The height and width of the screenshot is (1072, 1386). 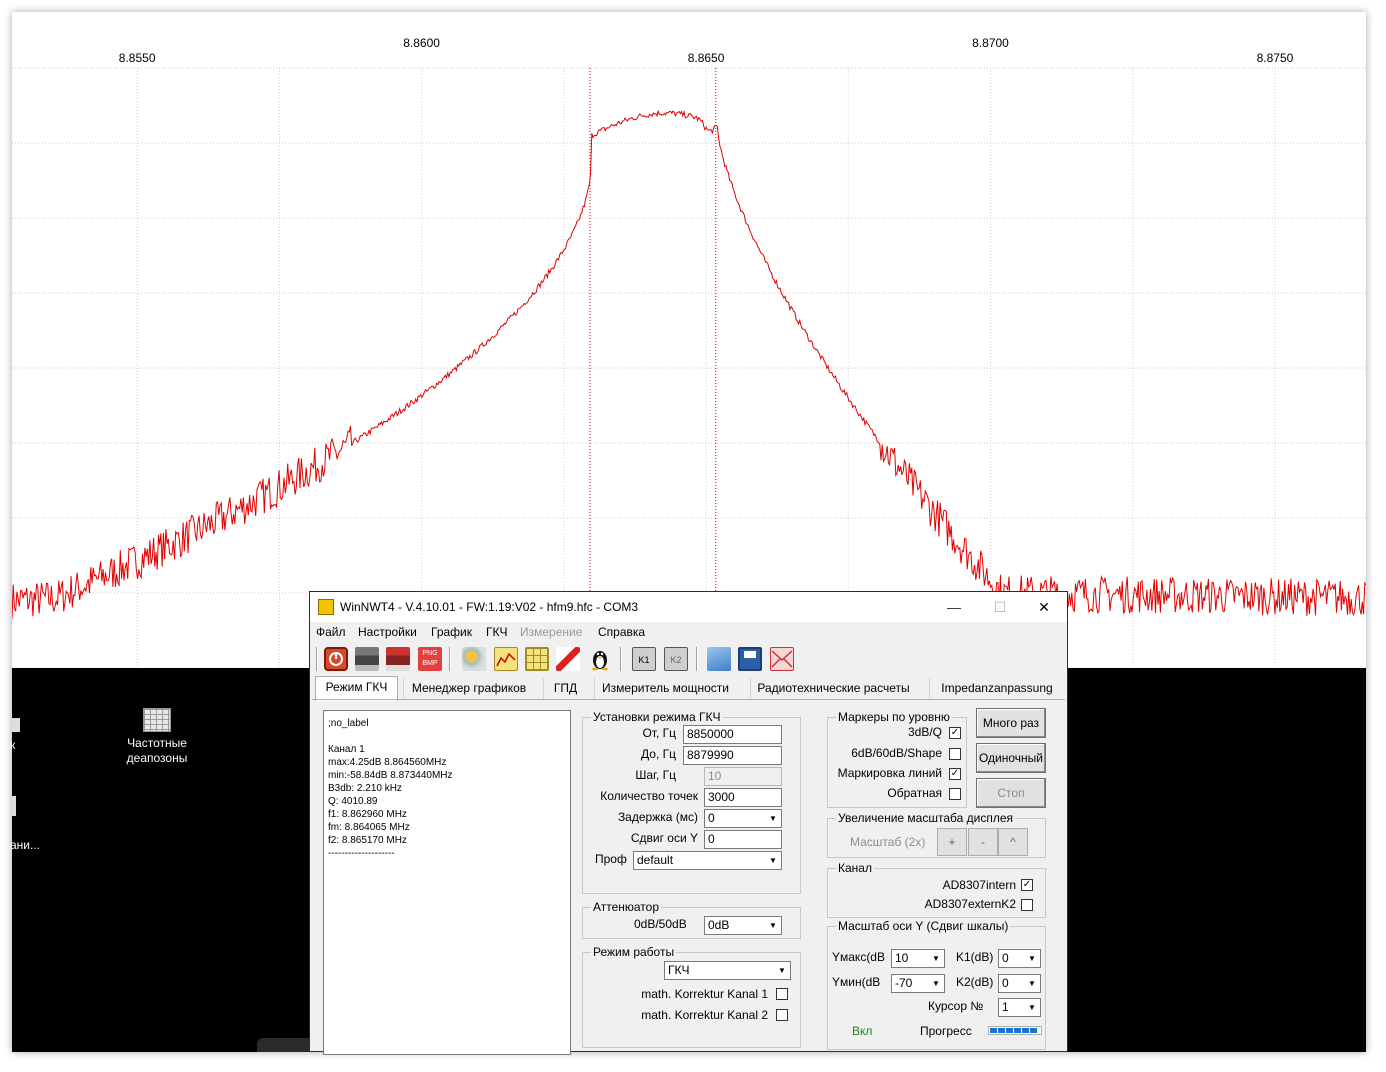 What do you see at coordinates (506, 659) in the screenshot?
I see `chart-icon` at bounding box center [506, 659].